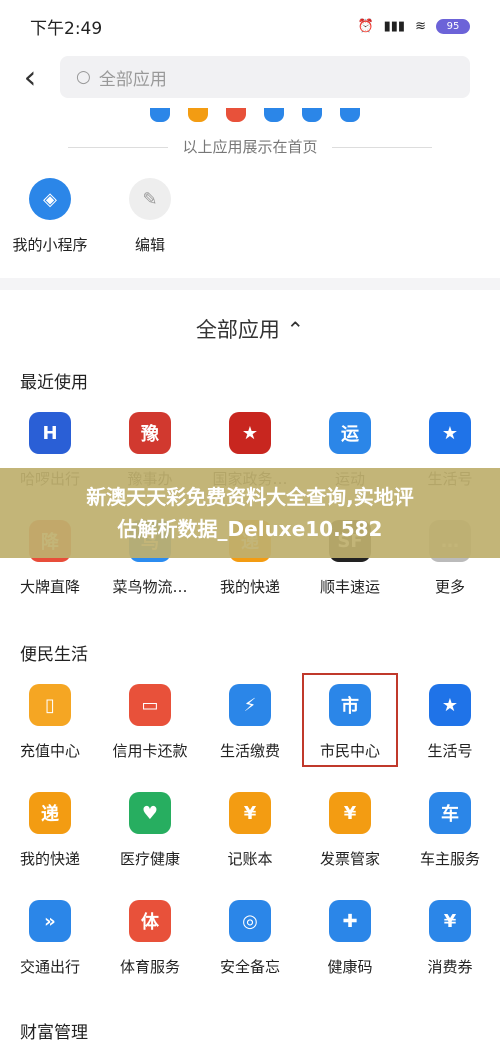 This screenshot has height=1043, width=500. I want to click on edit-icon: ✎, so click(150, 199).